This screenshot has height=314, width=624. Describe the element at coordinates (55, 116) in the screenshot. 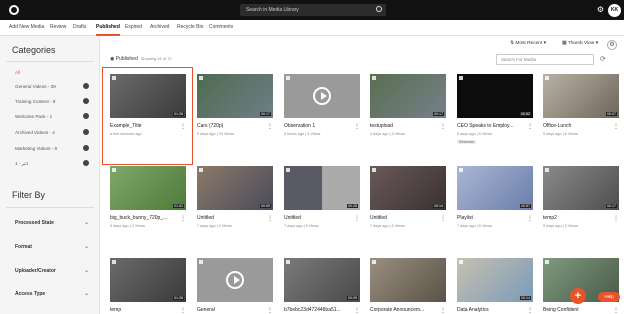

I see `category-item: Welcome Pack - 1` at that location.